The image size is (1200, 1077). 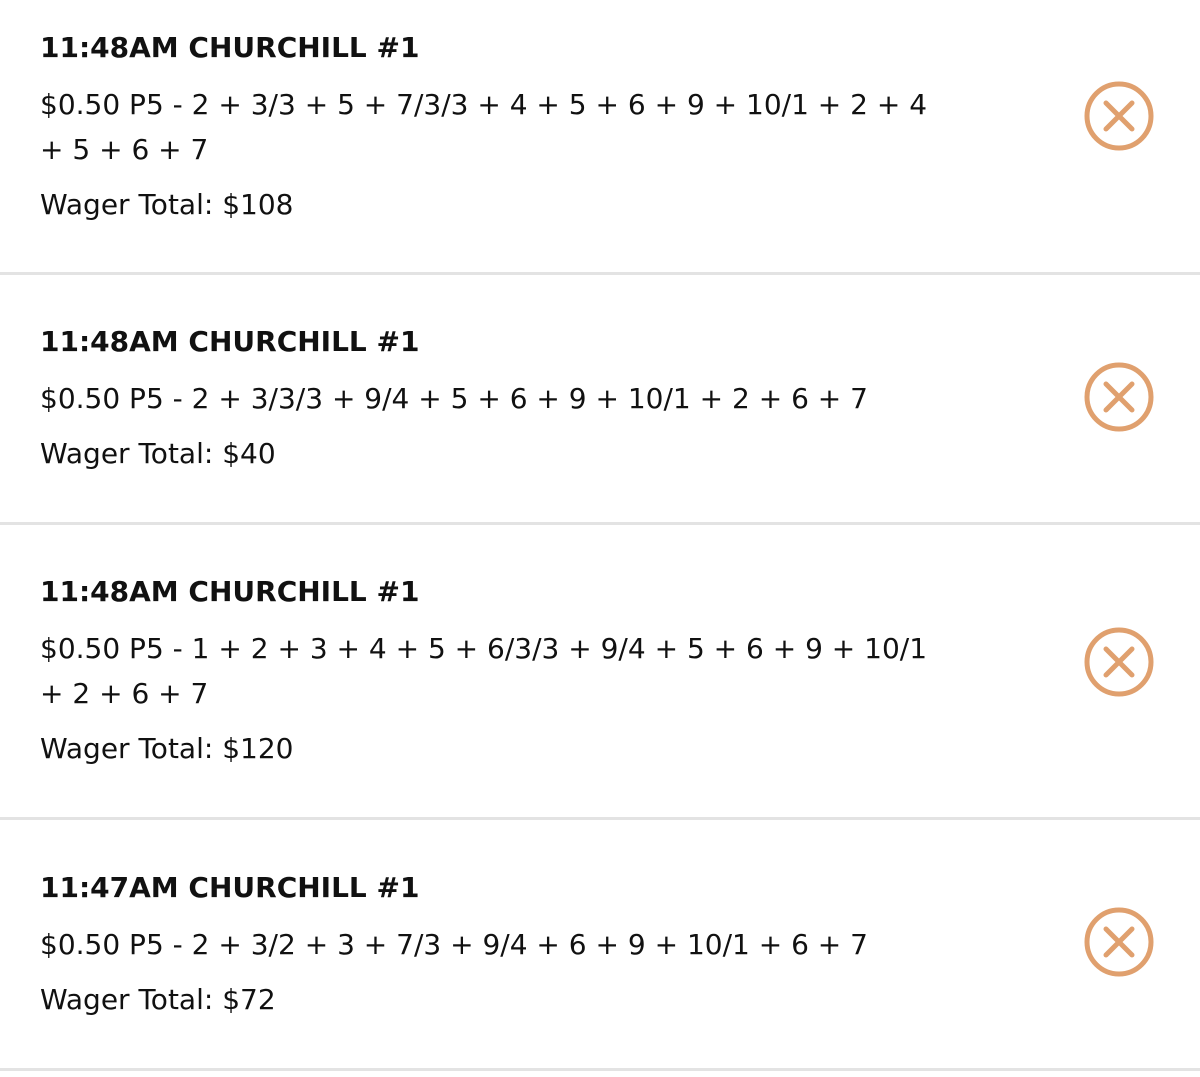 What do you see at coordinates (167, 748) in the screenshot?
I see `wager-total: Wager Total: $120` at bounding box center [167, 748].